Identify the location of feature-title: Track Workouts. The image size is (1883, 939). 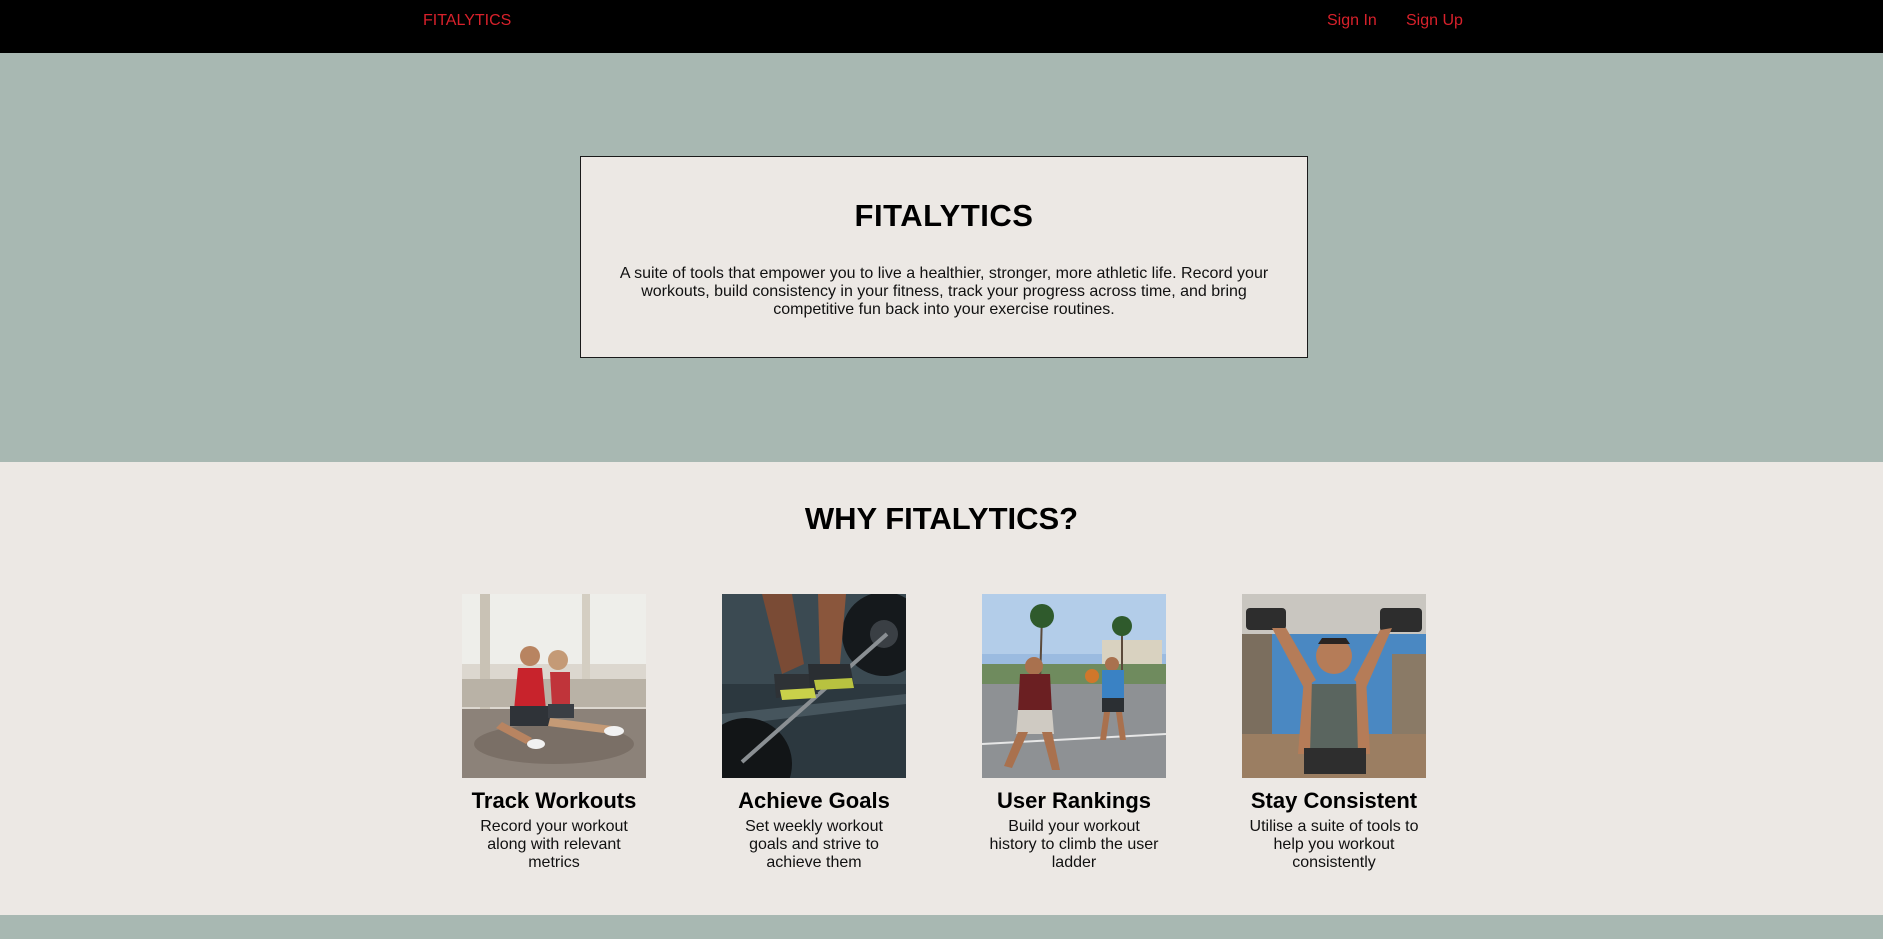
(554, 800).